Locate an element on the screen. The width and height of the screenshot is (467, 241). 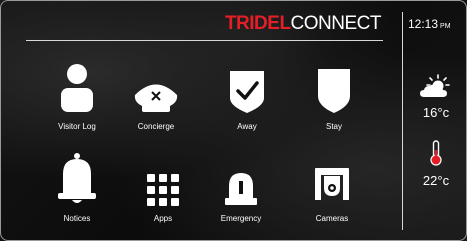
indoor-temp: 22°c is located at coordinates (436, 180).